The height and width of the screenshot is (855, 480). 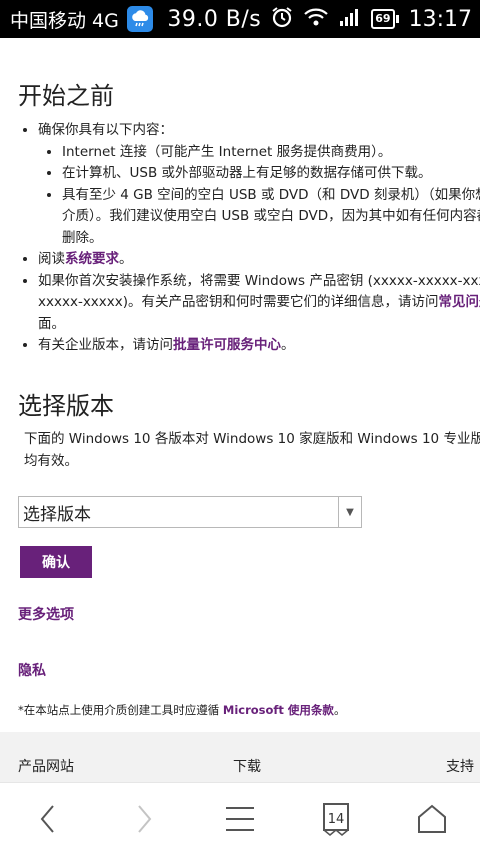 What do you see at coordinates (144, 819) in the screenshot?
I see `forward-icon` at bounding box center [144, 819].